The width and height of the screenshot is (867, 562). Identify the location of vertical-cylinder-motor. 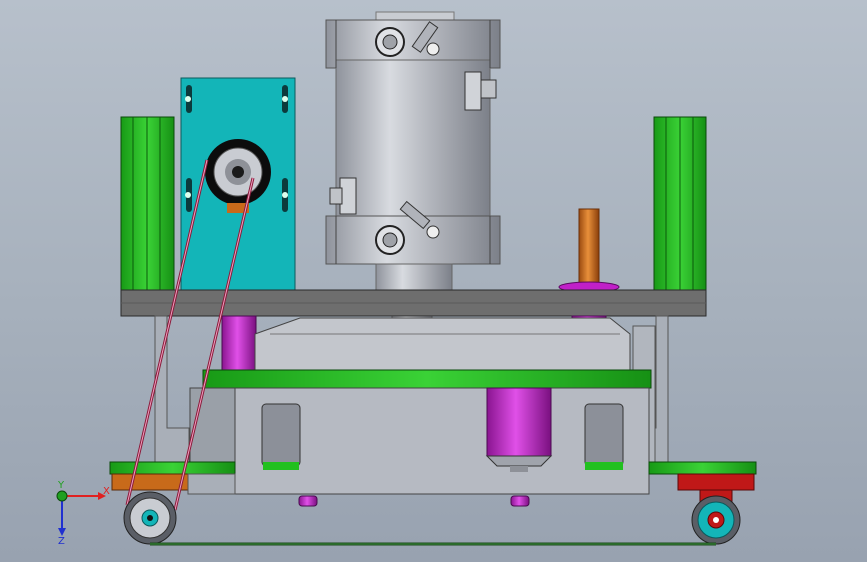
(413, 172).